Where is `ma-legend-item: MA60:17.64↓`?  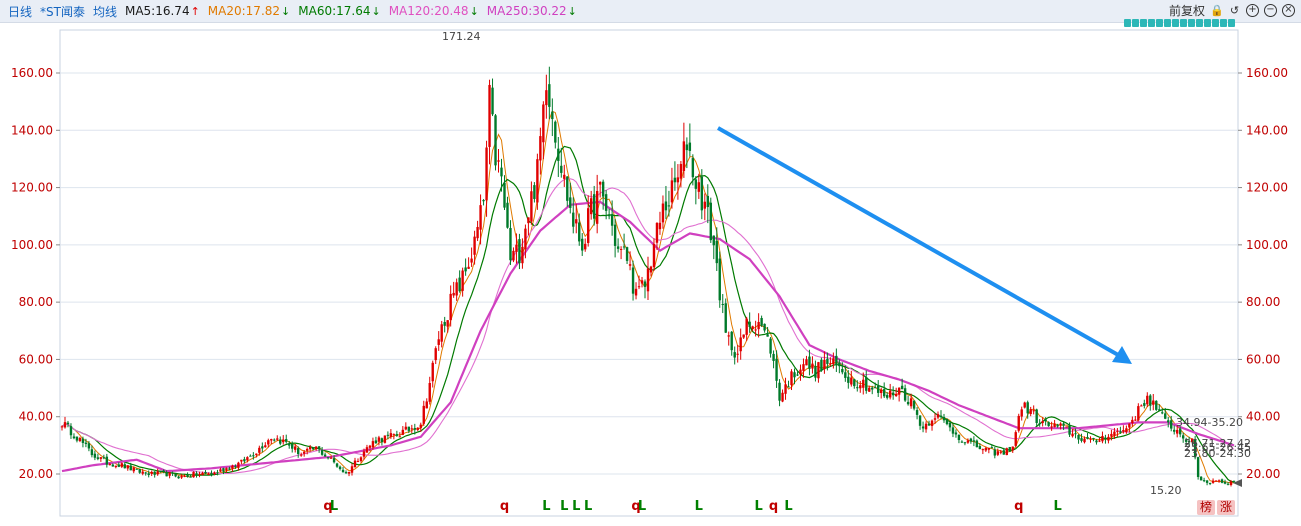 ma-legend-item: MA60:17.64↓ is located at coordinates (339, 11).